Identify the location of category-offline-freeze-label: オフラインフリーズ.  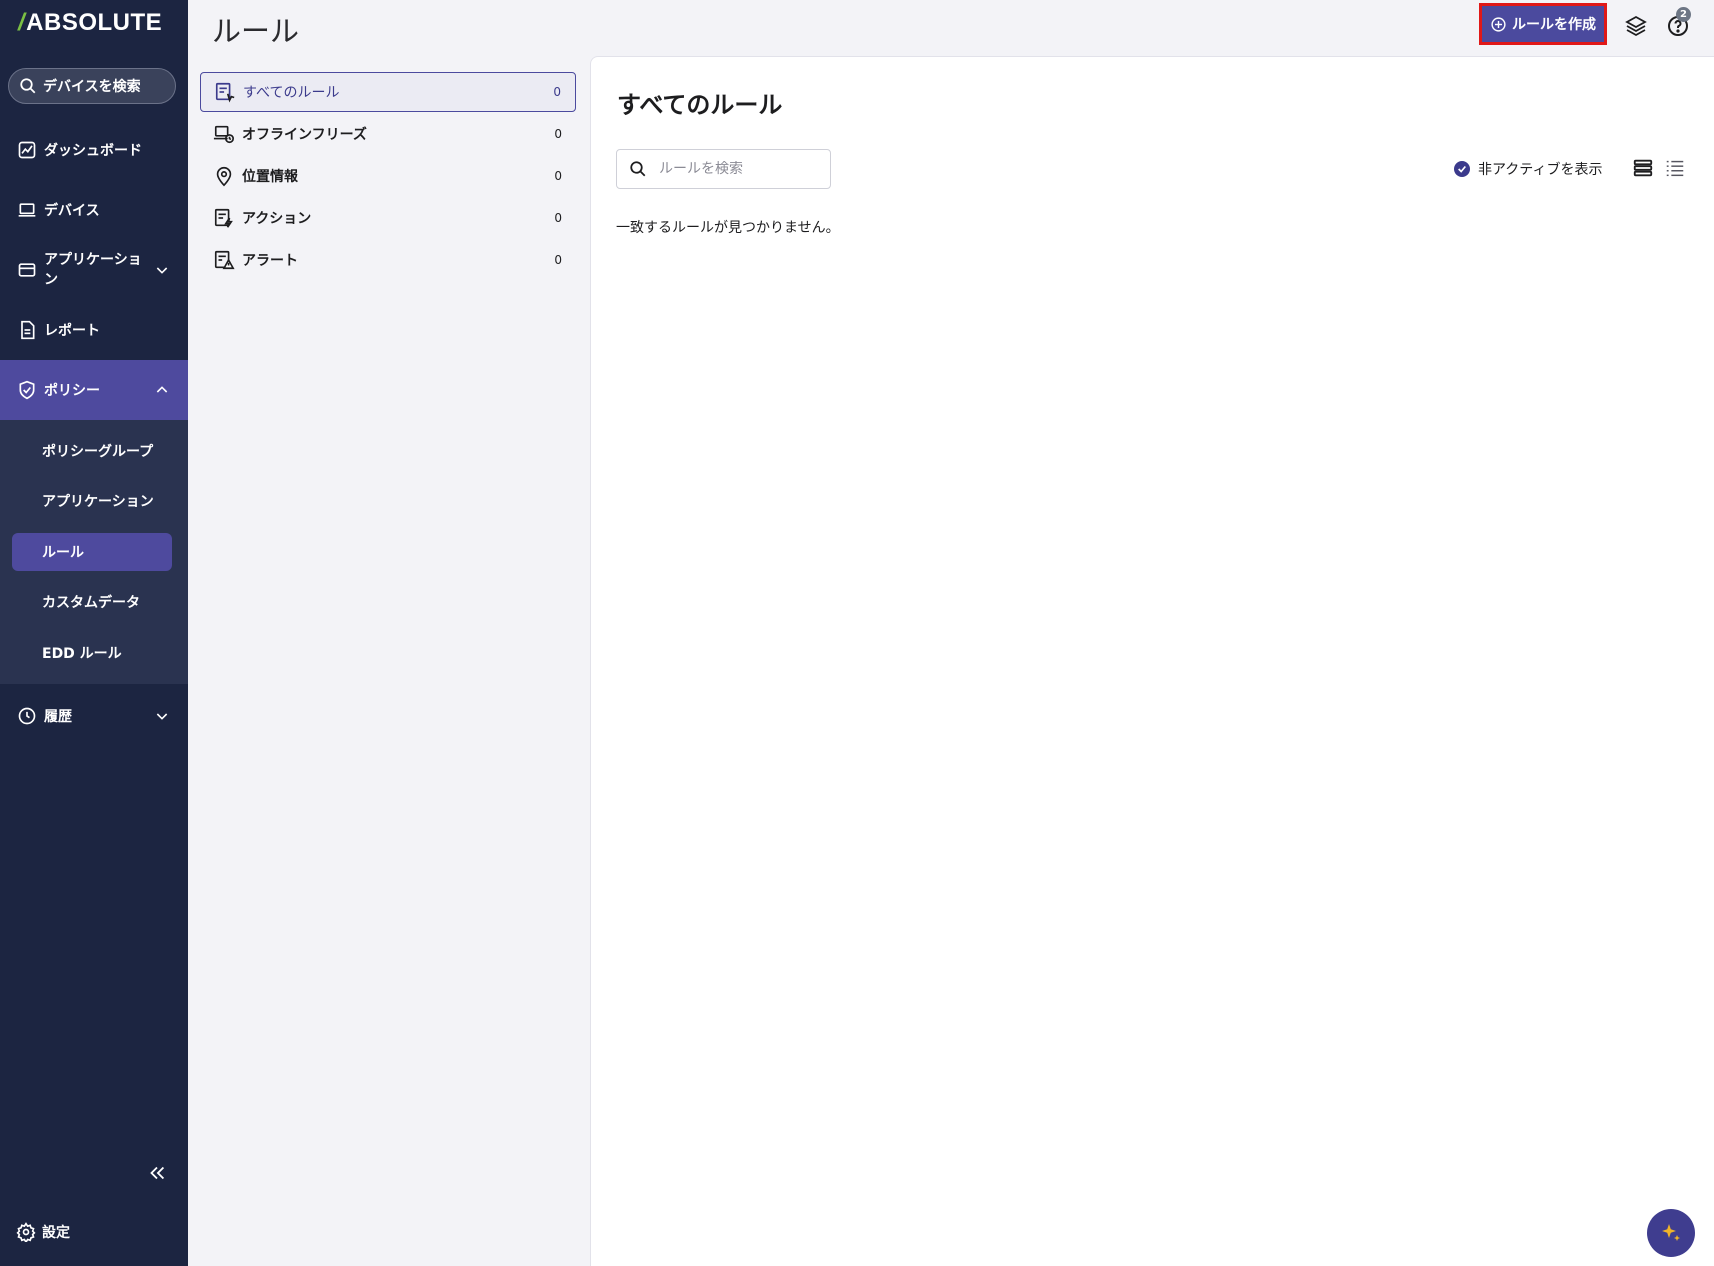
(304, 135).